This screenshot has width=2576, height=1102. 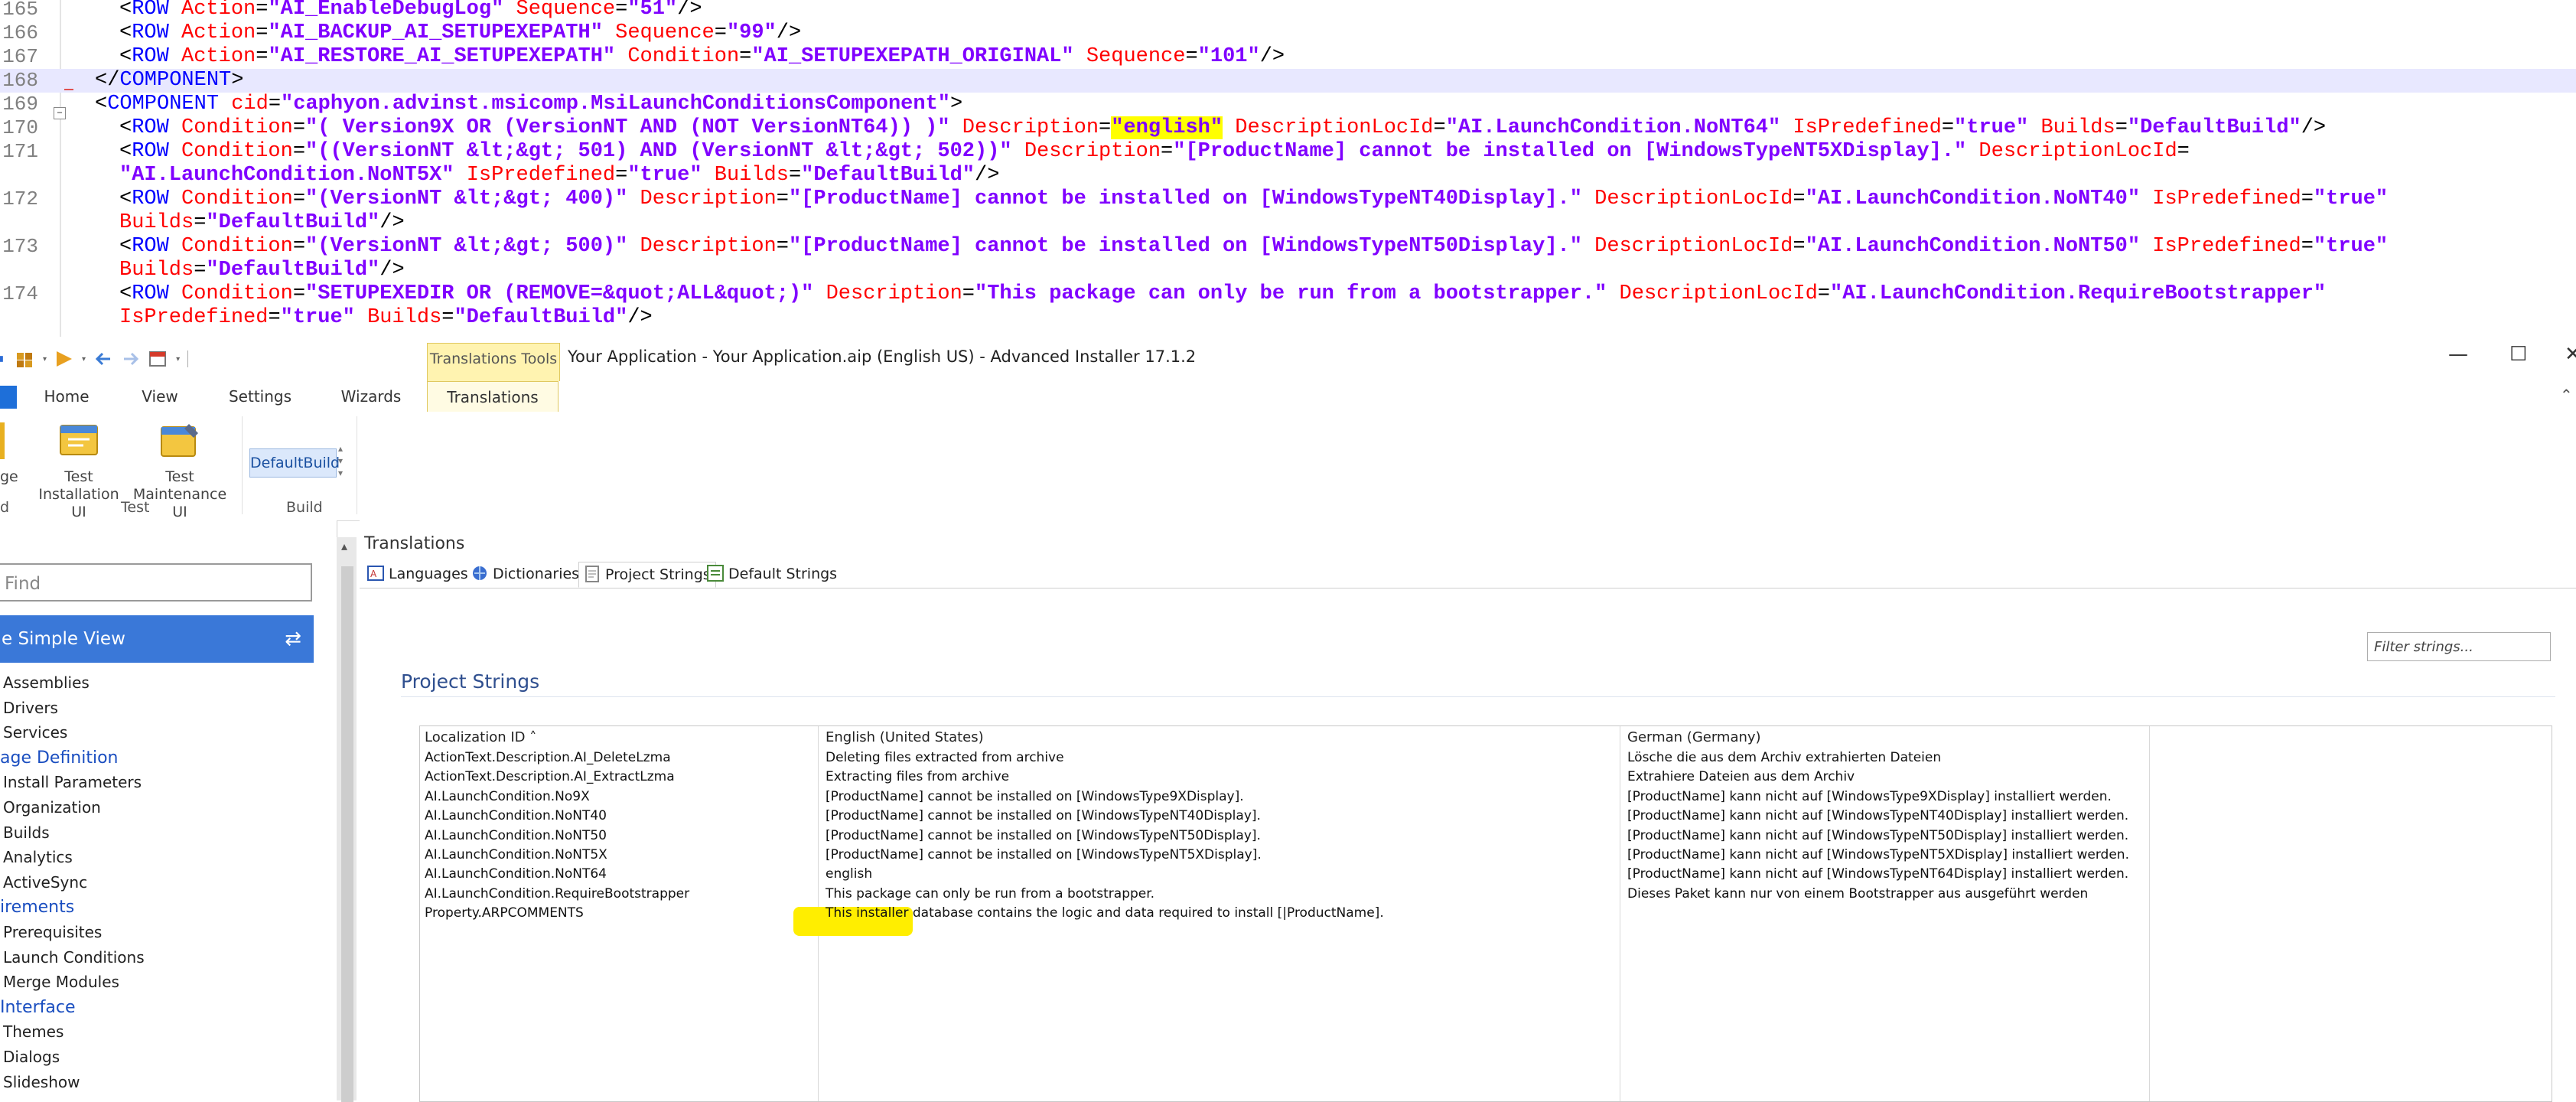 What do you see at coordinates (37, 907) in the screenshot?
I see `nav-section-heading: irements` at bounding box center [37, 907].